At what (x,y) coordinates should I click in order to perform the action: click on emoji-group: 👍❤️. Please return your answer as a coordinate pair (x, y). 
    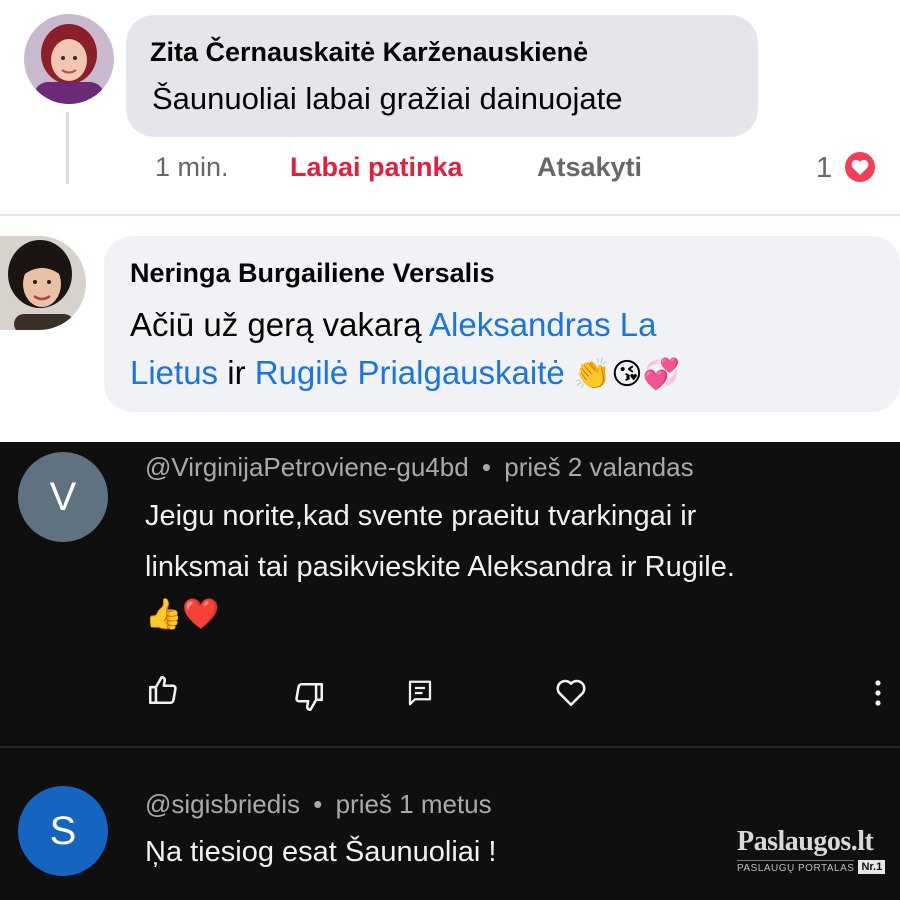
    Looking at the image, I should click on (182, 614).